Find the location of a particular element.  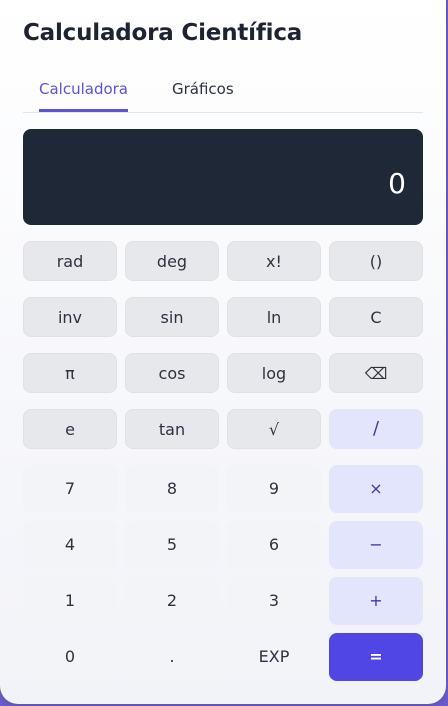

inv-button: inv is located at coordinates (70, 317).